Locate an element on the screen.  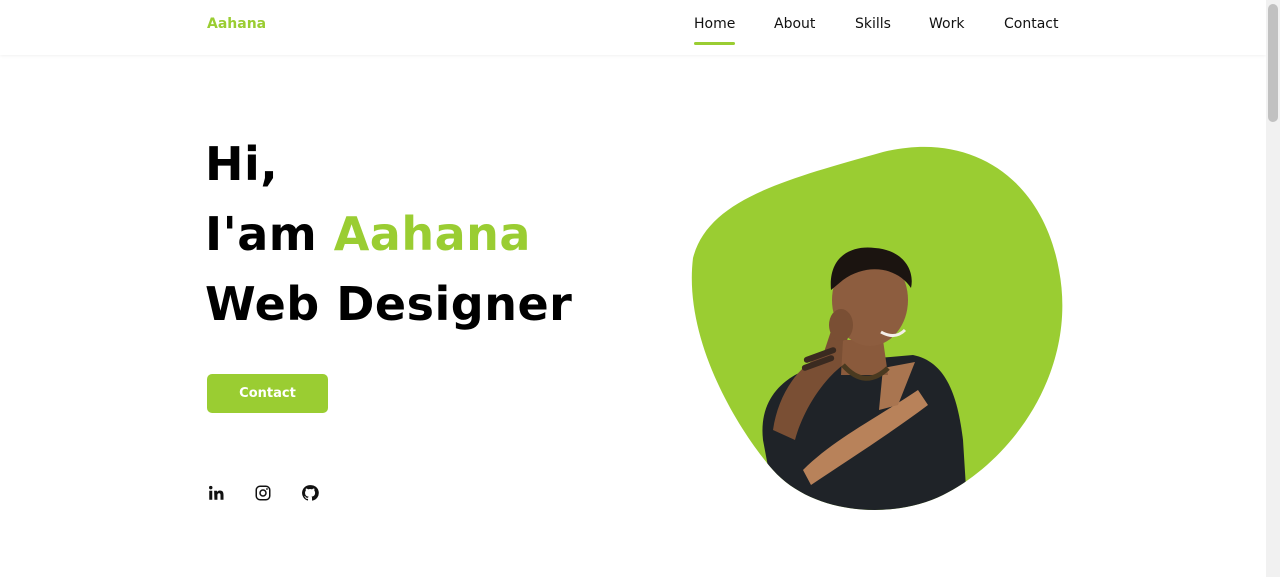
site-logo: Aahana is located at coordinates (236, 24).